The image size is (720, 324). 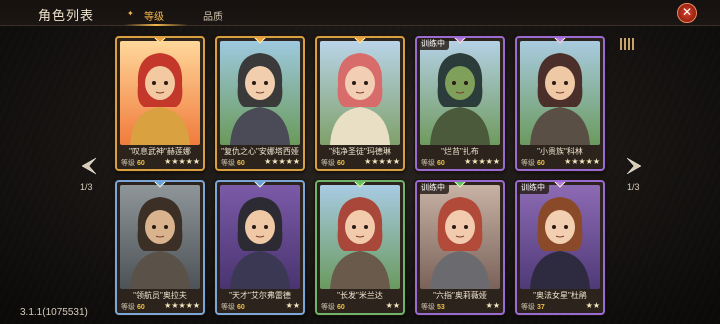 I want to click on close-button: ✕, so click(x=687, y=13).